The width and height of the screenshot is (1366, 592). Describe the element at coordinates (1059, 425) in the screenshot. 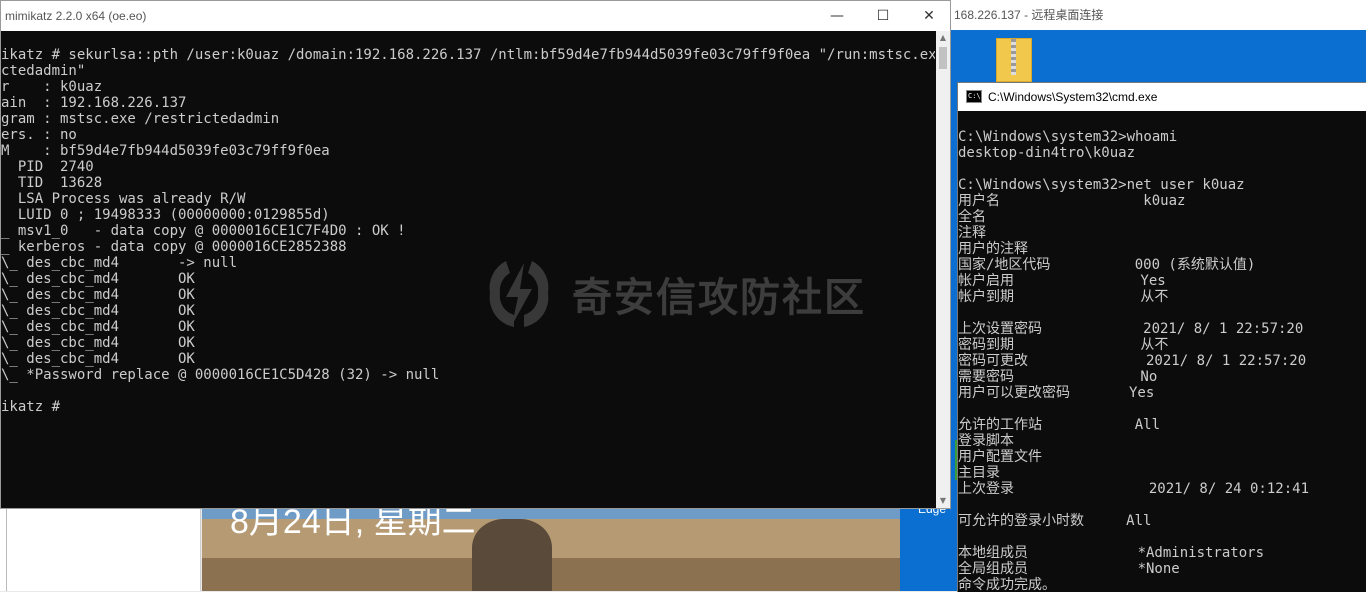

I see `console-line: 允许的工作站 All` at that location.